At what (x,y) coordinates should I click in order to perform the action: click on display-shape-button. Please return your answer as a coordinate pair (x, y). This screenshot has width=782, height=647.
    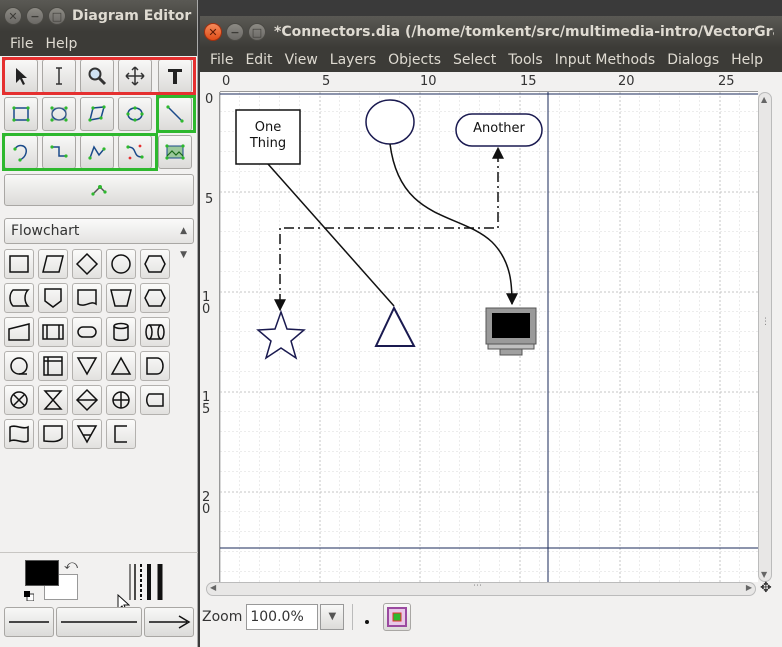
    Looking at the image, I should click on (155, 400).